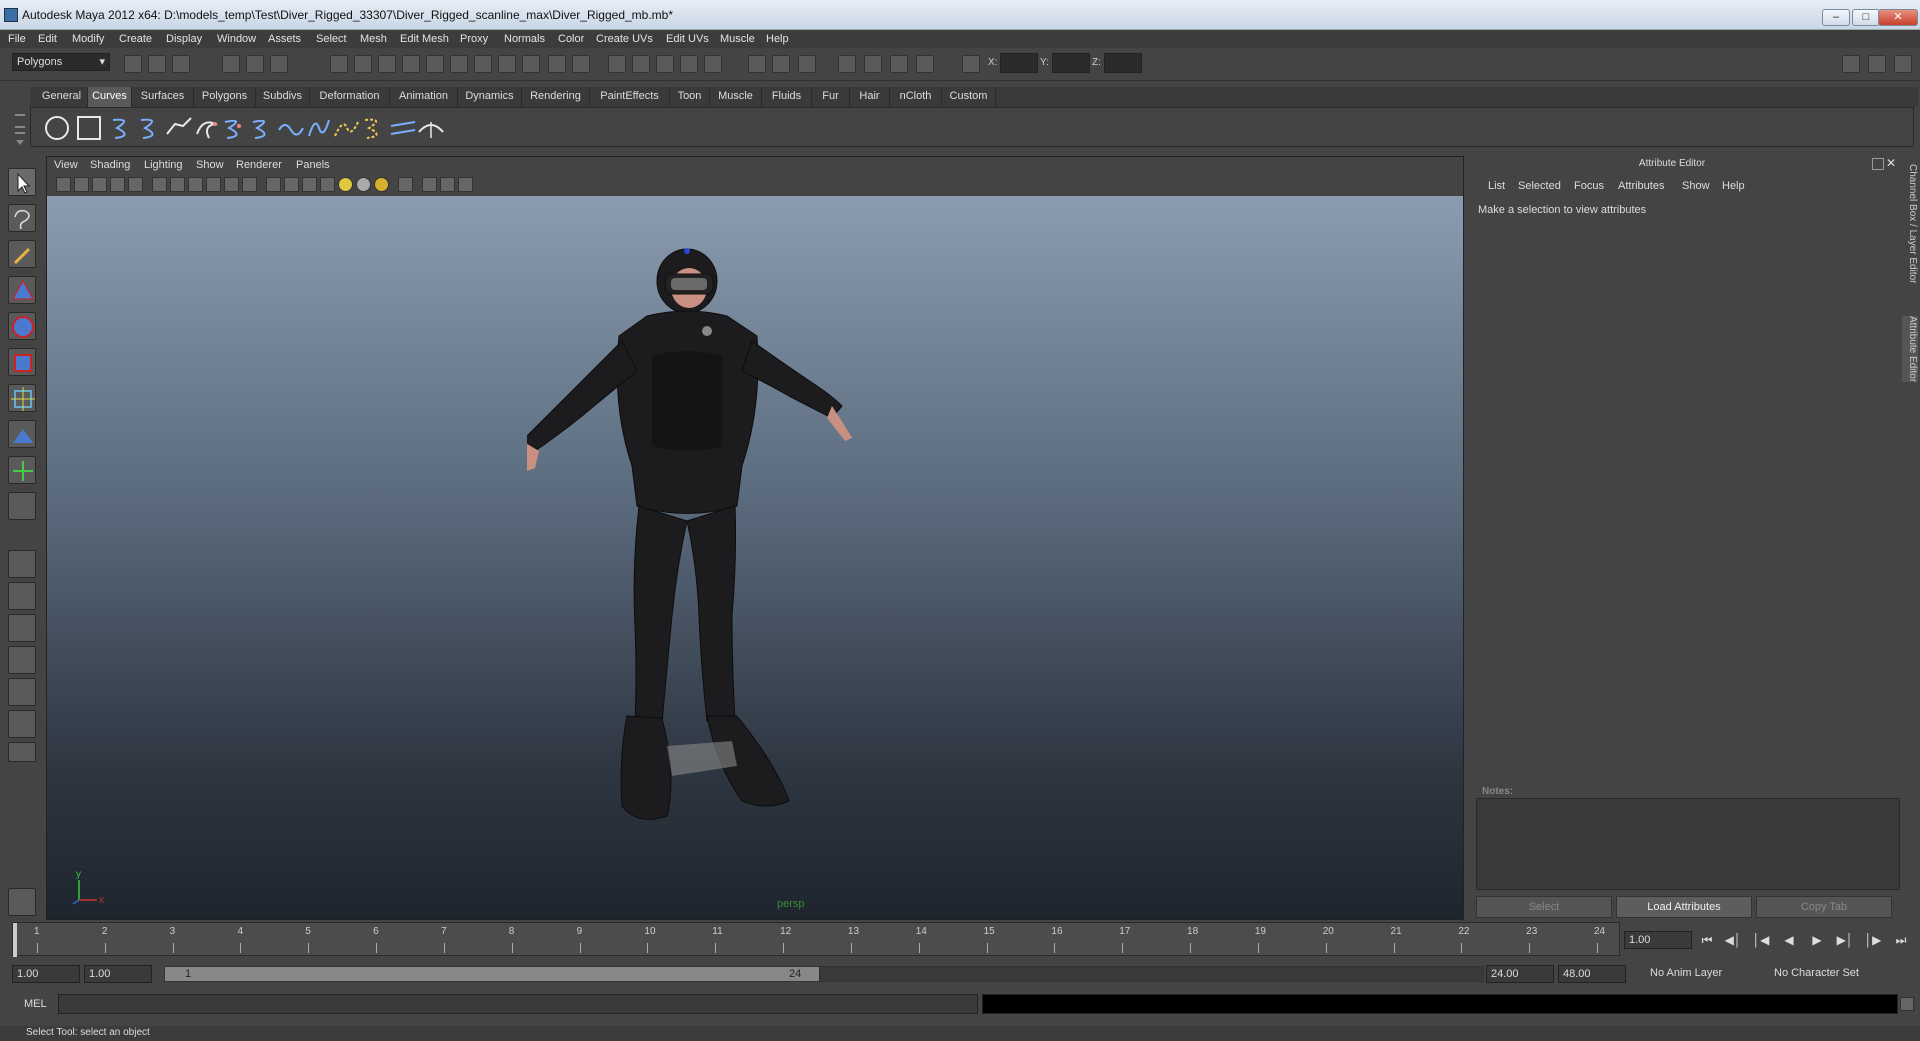  I want to click on grease-pencil-icon, so click(135, 184).